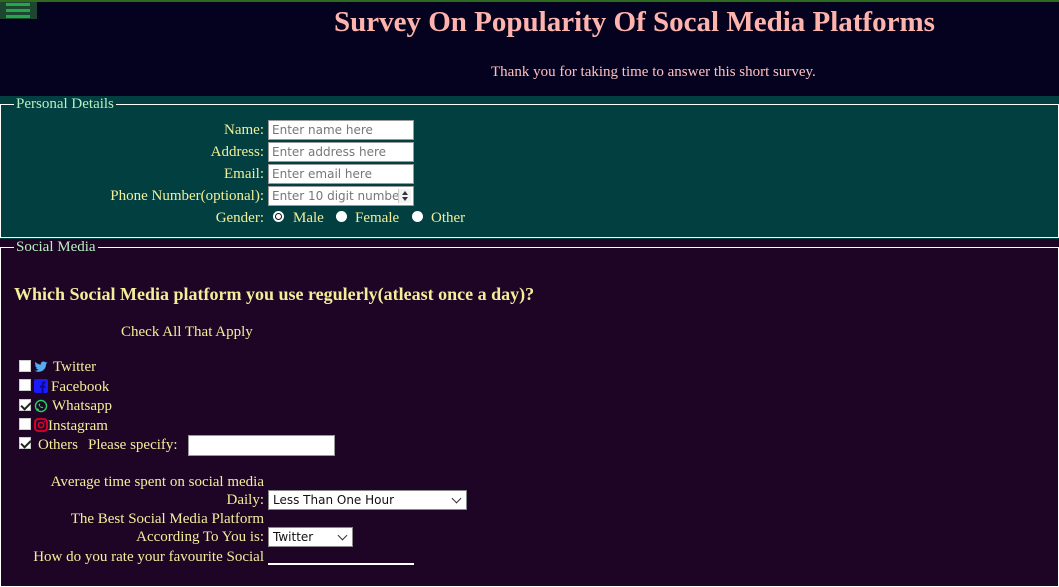 The height and width of the screenshot is (587, 1059). Describe the element at coordinates (187, 196) in the screenshot. I see `phone-label: Phone Number(optional):` at that location.